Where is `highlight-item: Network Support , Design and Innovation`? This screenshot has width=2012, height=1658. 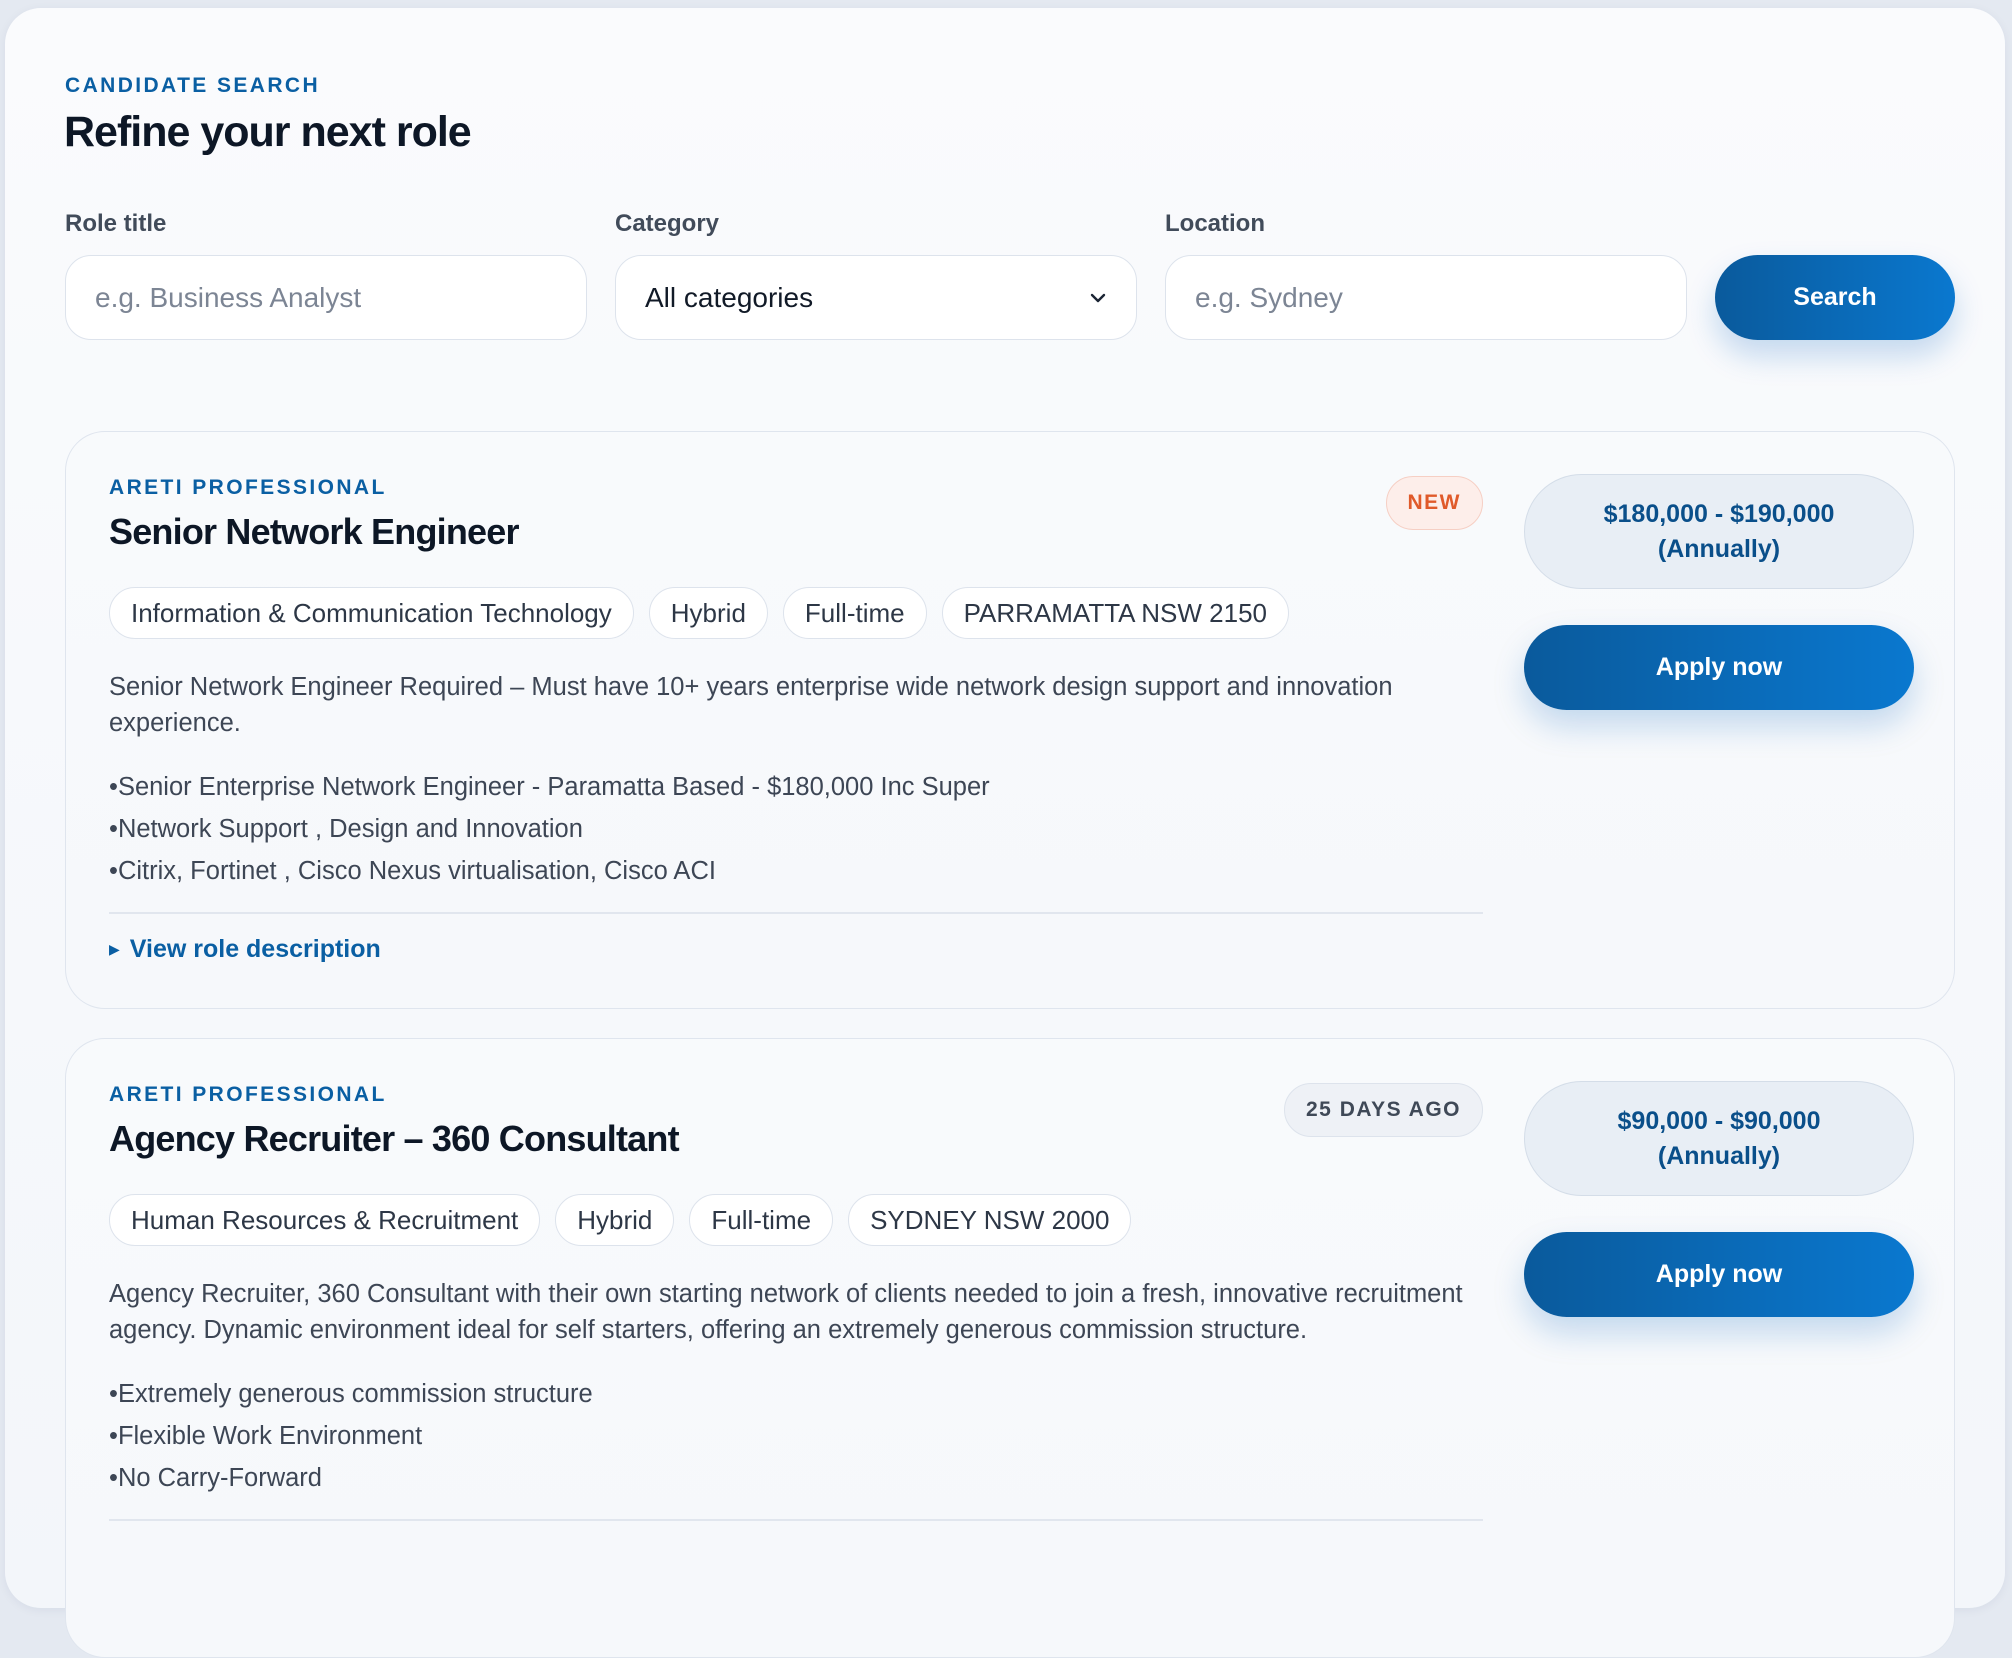
highlight-item: Network Support , Design and Innovation is located at coordinates (796, 829).